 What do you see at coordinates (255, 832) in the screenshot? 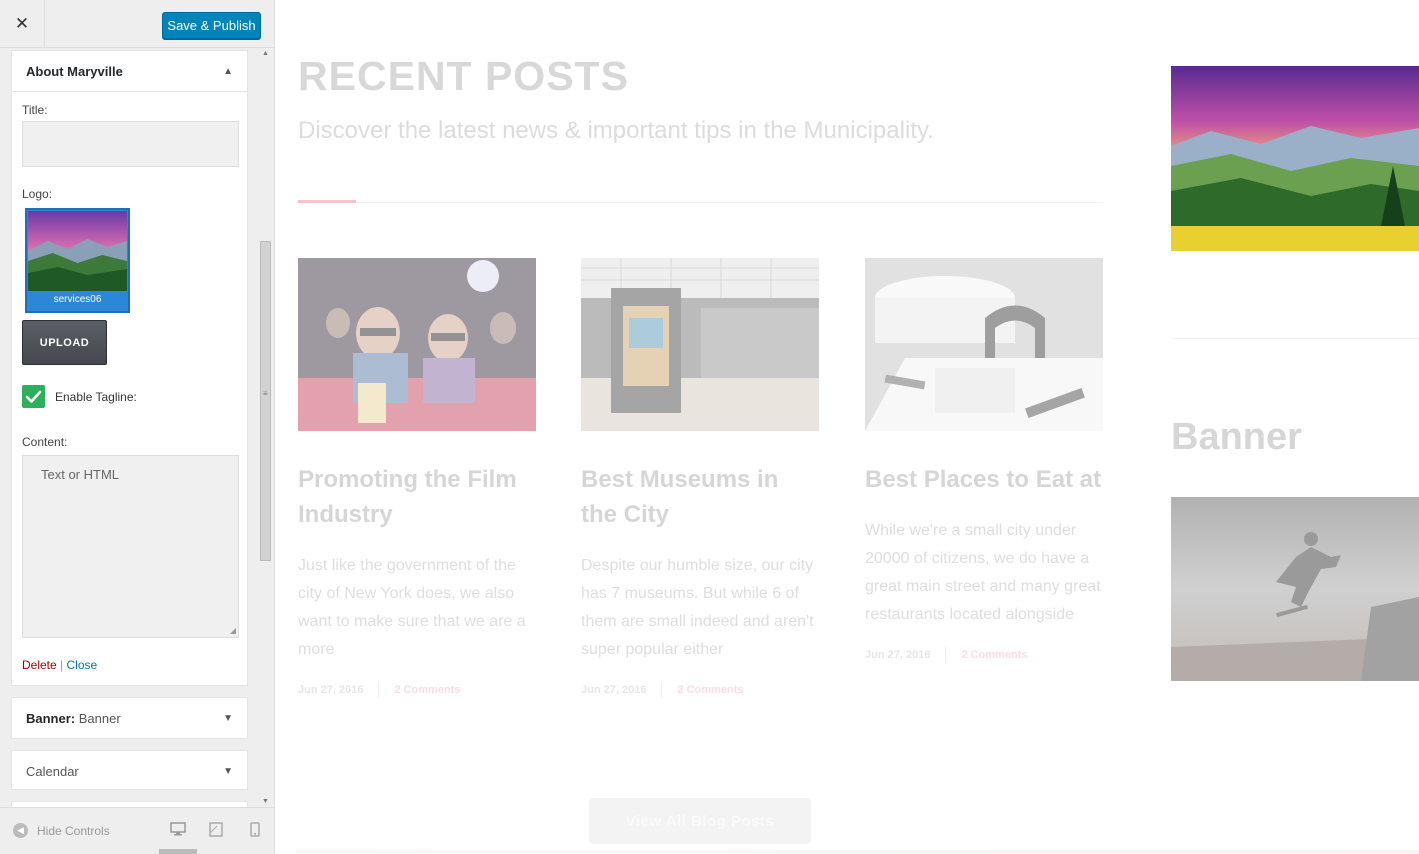
I see `mobile-icon` at bounding box center [255, 832].